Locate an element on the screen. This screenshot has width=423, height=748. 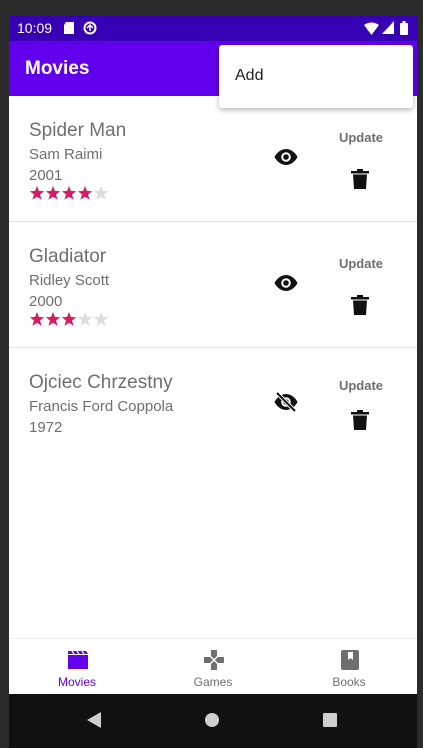
movie-year: 1972 is located at coordinates (46, 427).